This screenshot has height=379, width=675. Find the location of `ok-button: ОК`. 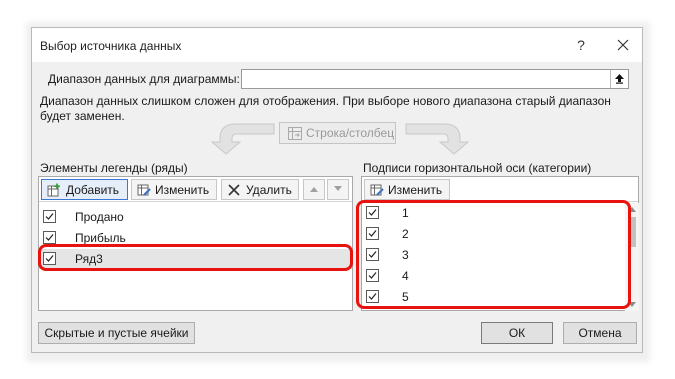

ok-button: ОК is located at coordinates (517, 333).